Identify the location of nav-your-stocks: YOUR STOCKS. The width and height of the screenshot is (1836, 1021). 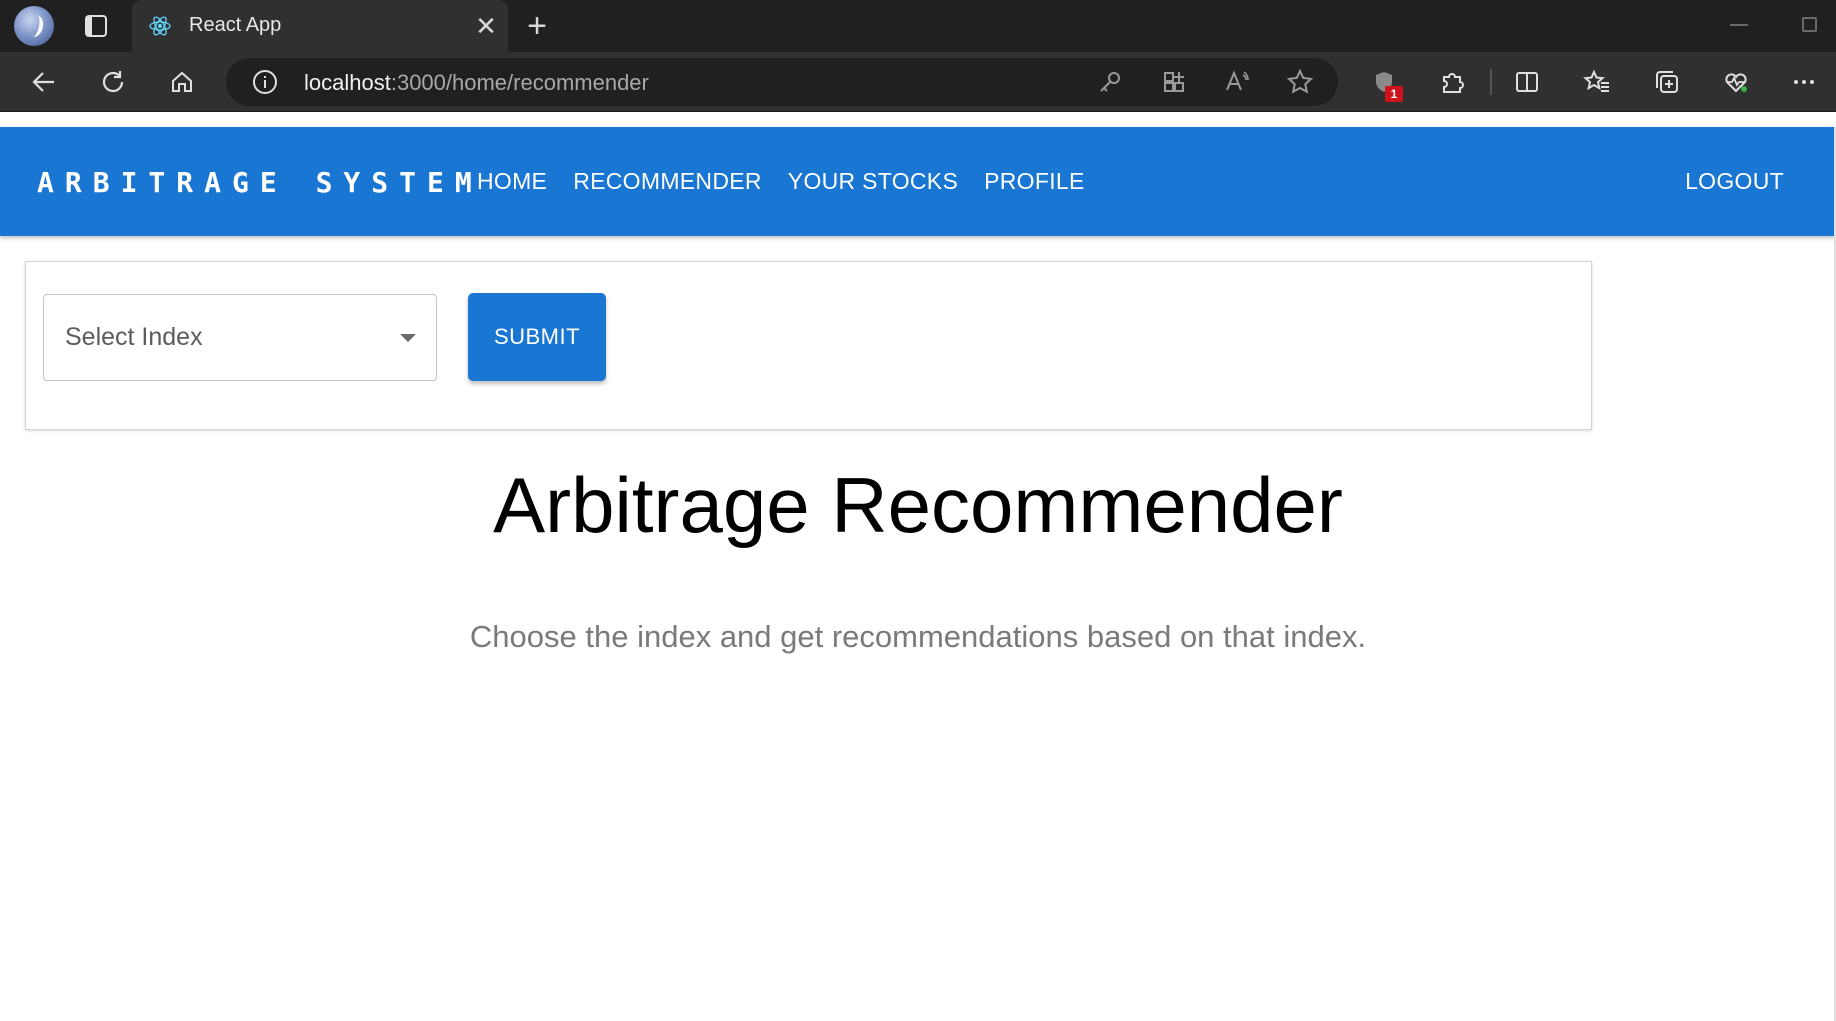
(873, 181).